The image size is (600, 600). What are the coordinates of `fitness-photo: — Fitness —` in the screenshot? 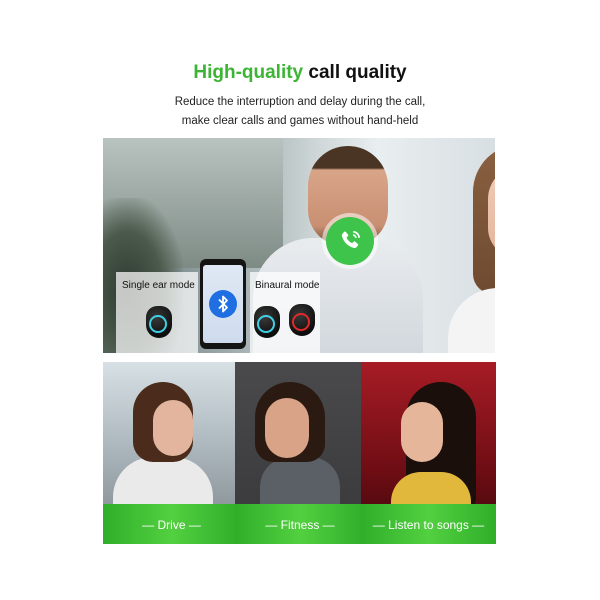 It's located at (300, 453).